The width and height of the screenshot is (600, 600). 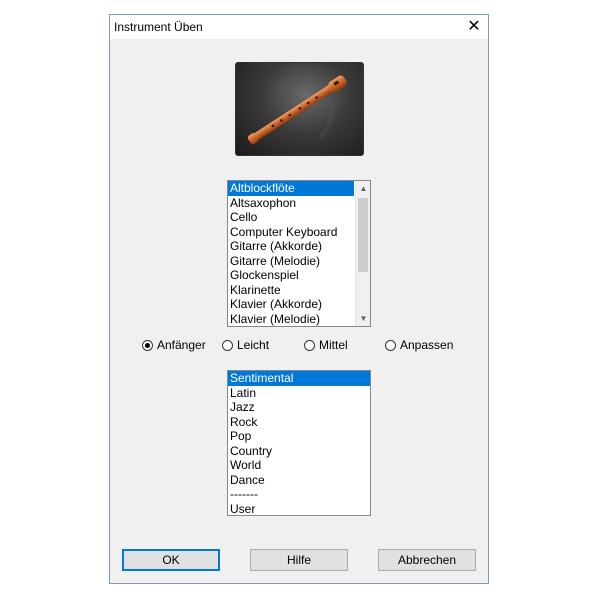 What do you see at coordinates (291, 261) in the screenshot?
I see `instrument-list-item: Gitarre (Melodie)` at bounding box center [291, 261].